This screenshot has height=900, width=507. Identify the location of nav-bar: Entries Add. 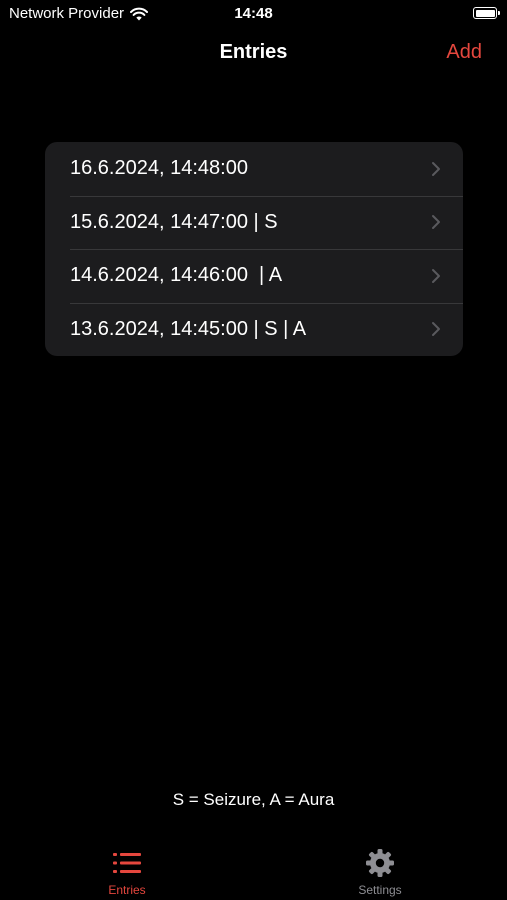
(253, 53).